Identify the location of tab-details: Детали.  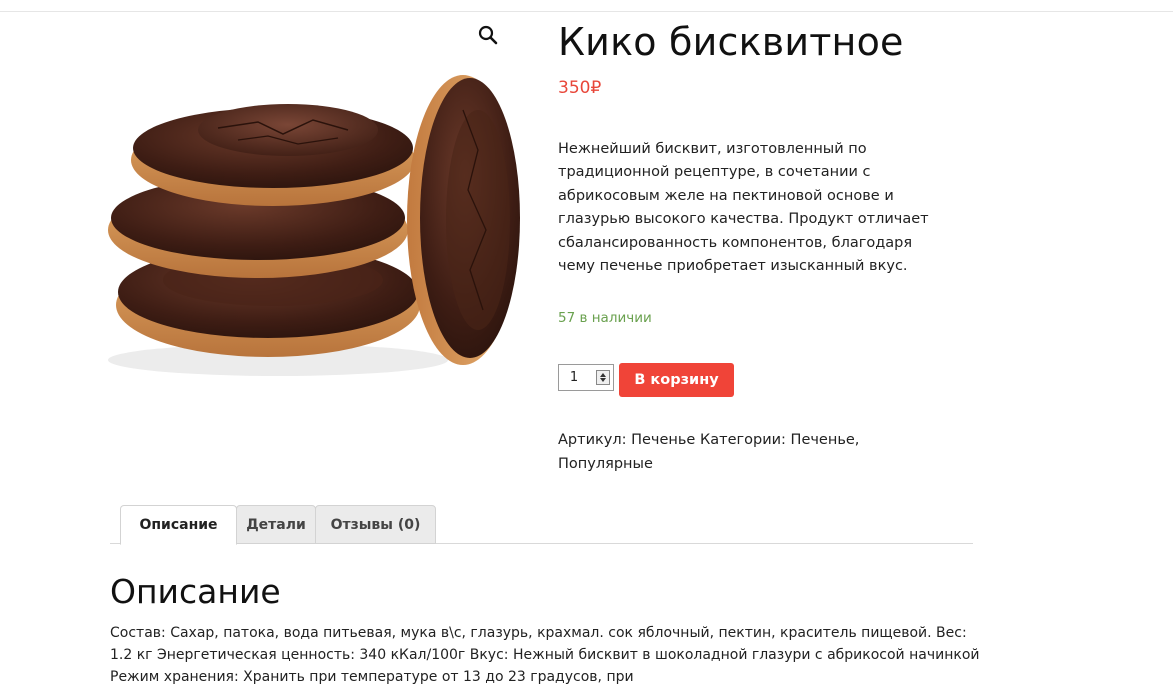
(276, 524).